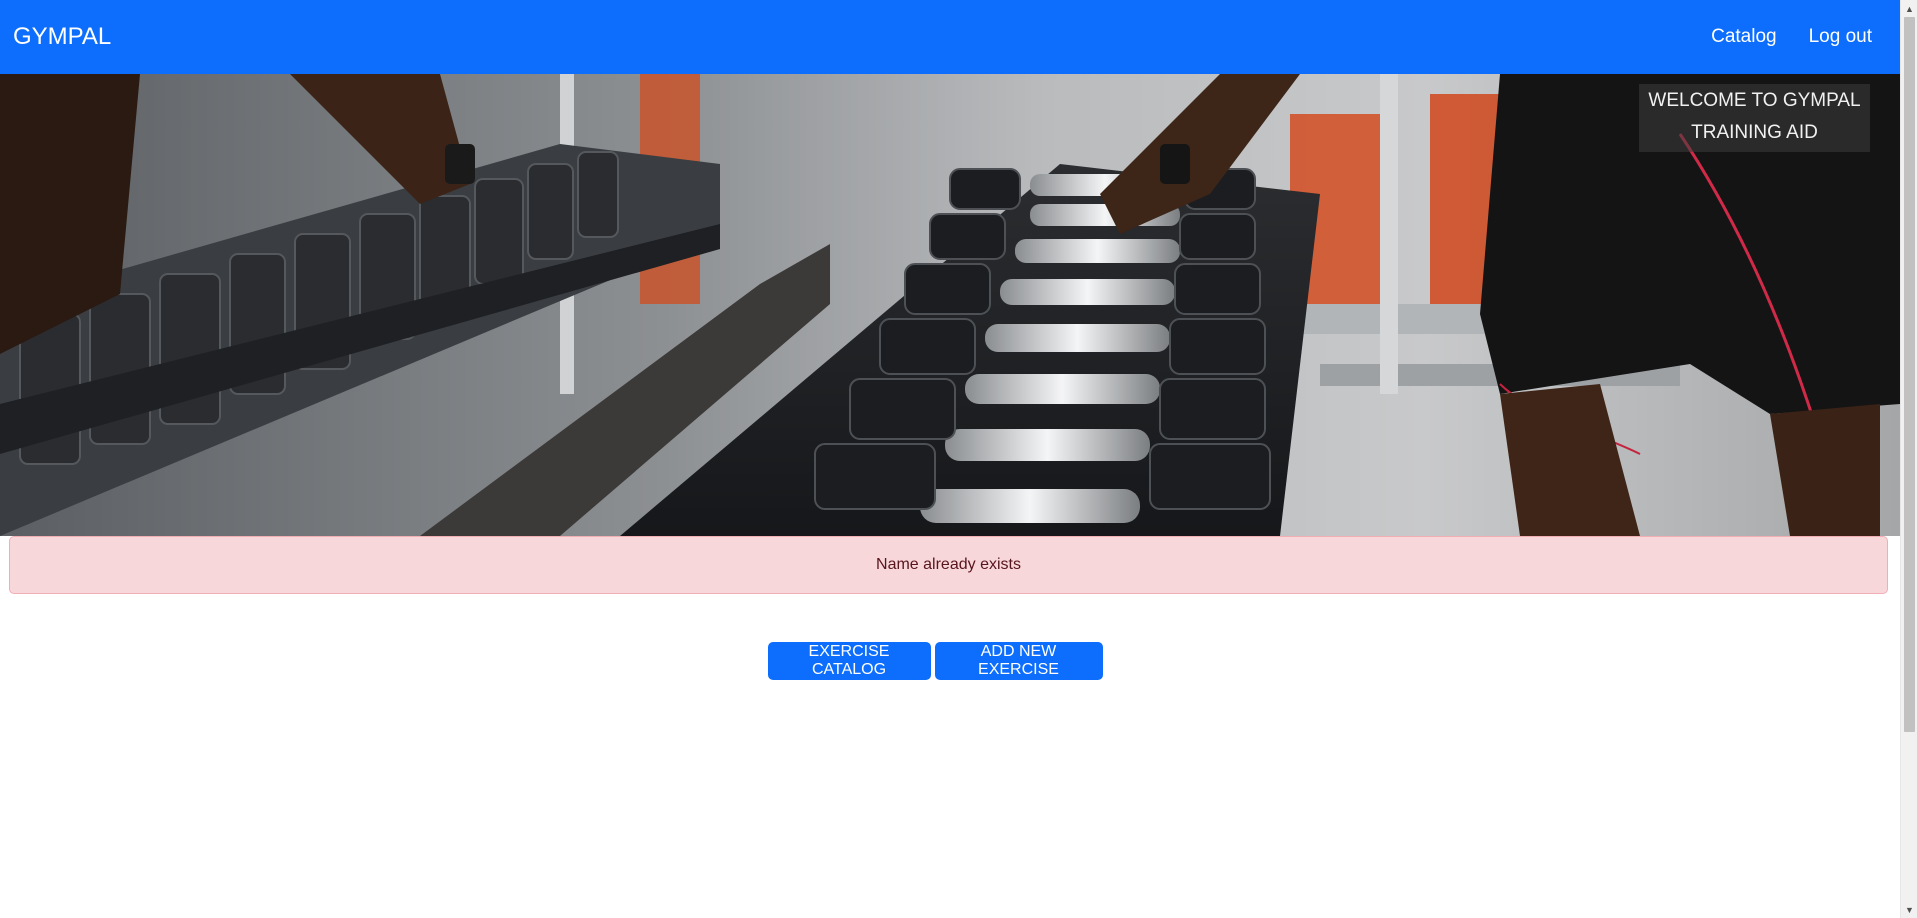 The width and height of the screenshot is (1917, 918). I want to click on scrollbar-thumb, so click(1909, 374).